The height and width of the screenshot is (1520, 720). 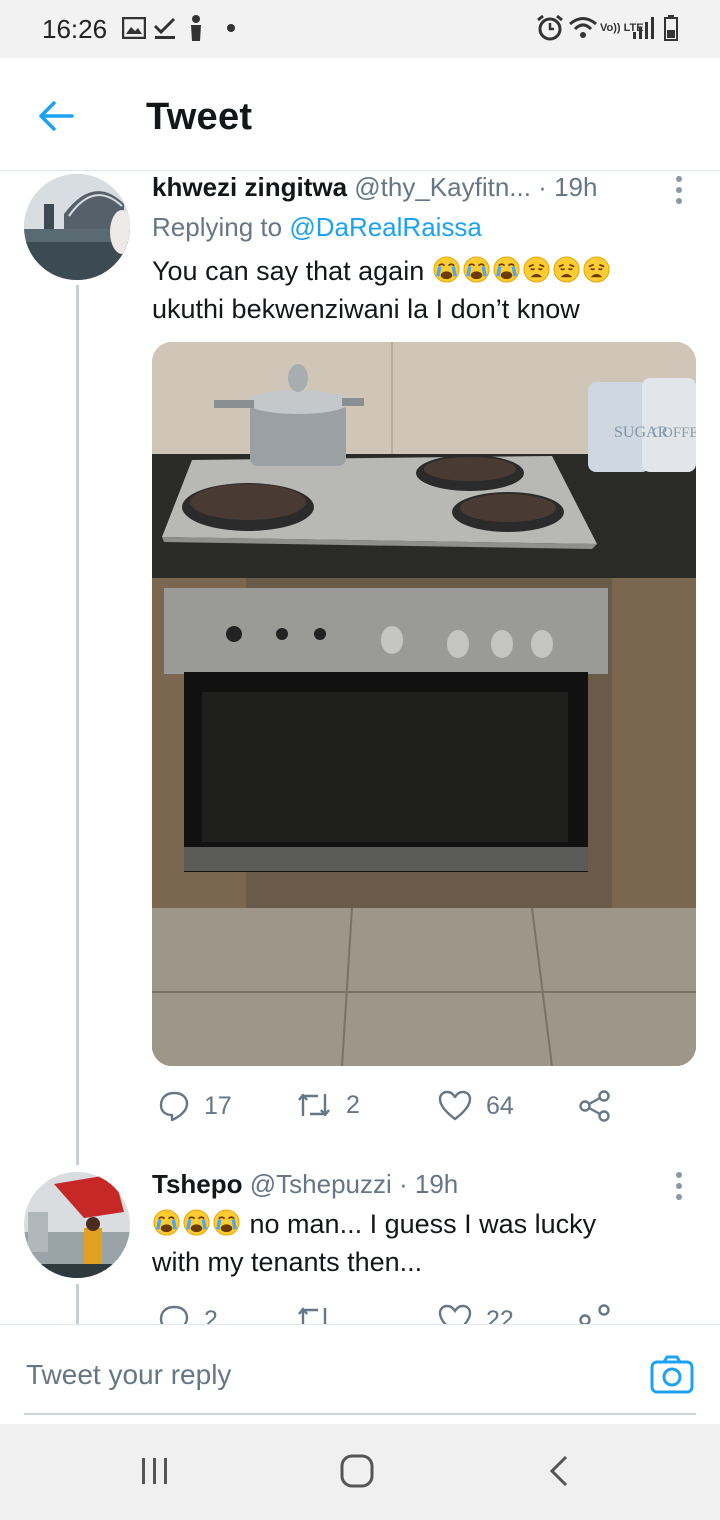 What do you see at coordinates (671, 28) in the screenshot?
I see `battery-icon` at bounding box center [671, 28].